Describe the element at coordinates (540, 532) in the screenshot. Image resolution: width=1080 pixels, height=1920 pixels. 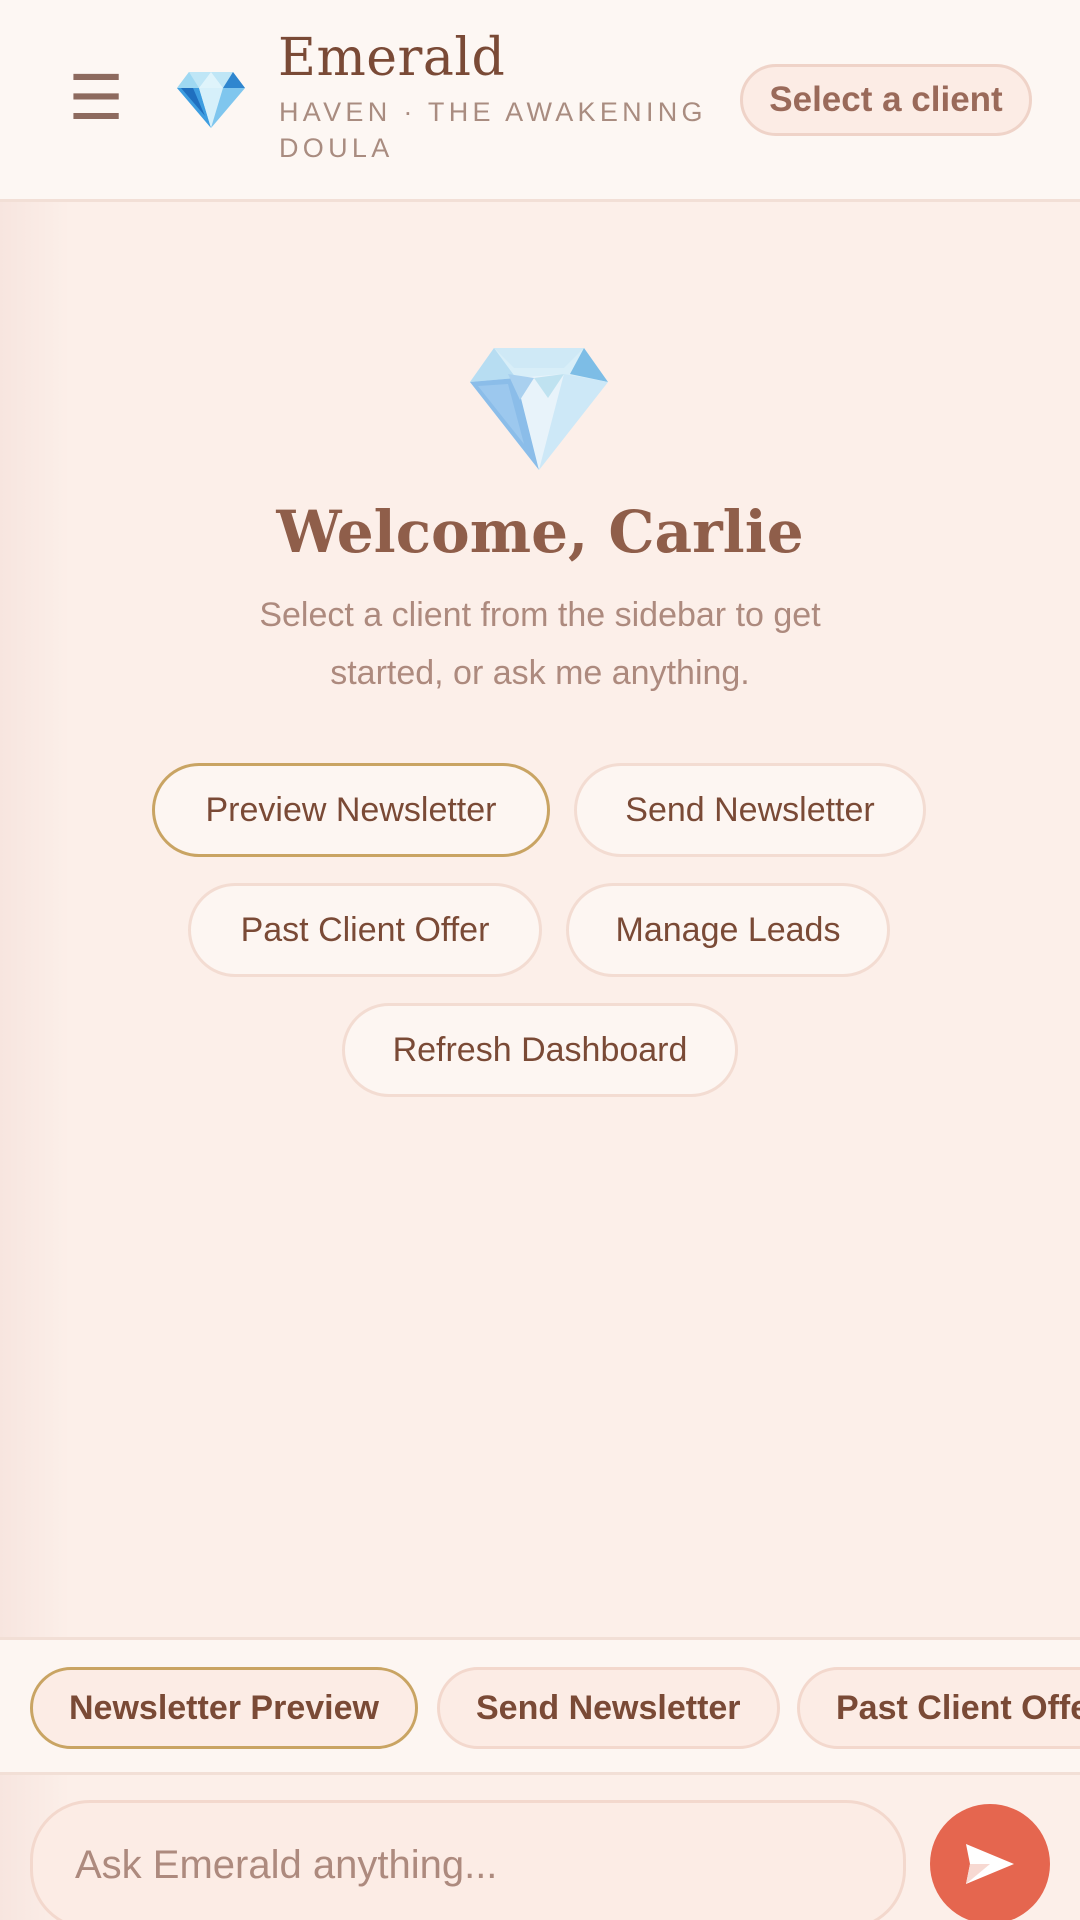
I see `welcome-title: Welcome, Carlie` at that location.